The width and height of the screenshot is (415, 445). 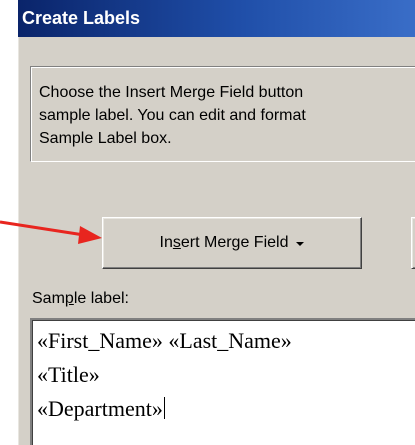 What do you see at coordinates (171, 92) in the screenshot?
I see `instruction-line-1: Choose the Insert Merge Field button` at bounding box center [171, 92].